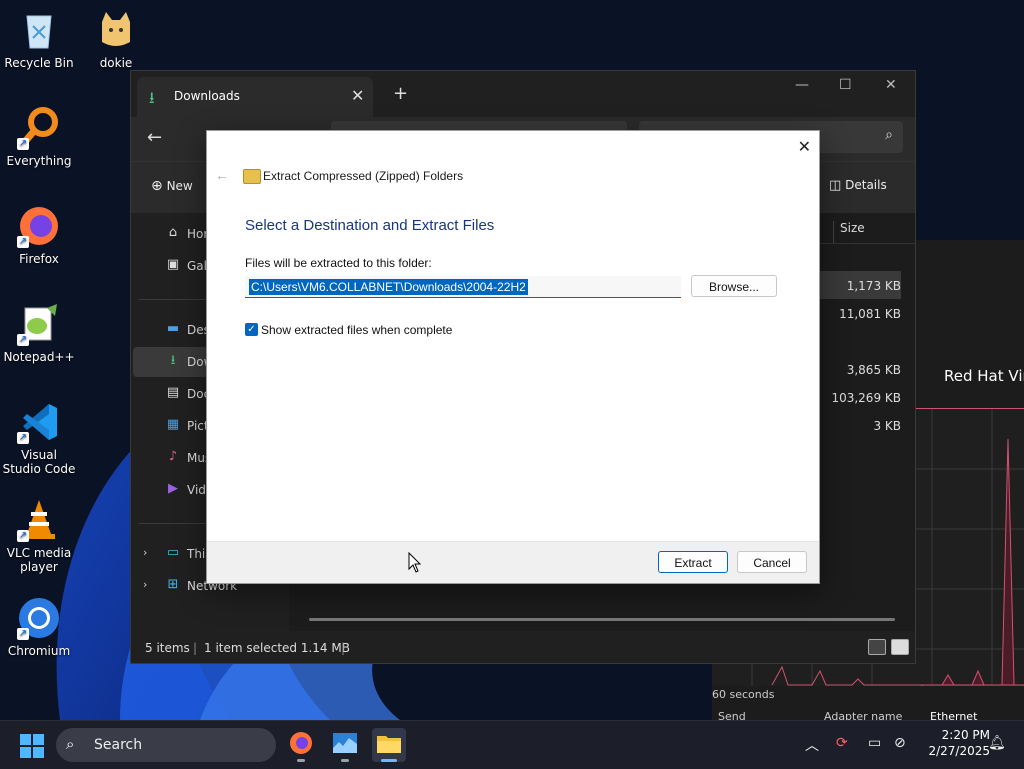 Image resolution: width=1024 pixels, height=769 pixels. Describe the element at coordinates (866, 185) in the screenshot. I see `details-button-label: Details` at that location.